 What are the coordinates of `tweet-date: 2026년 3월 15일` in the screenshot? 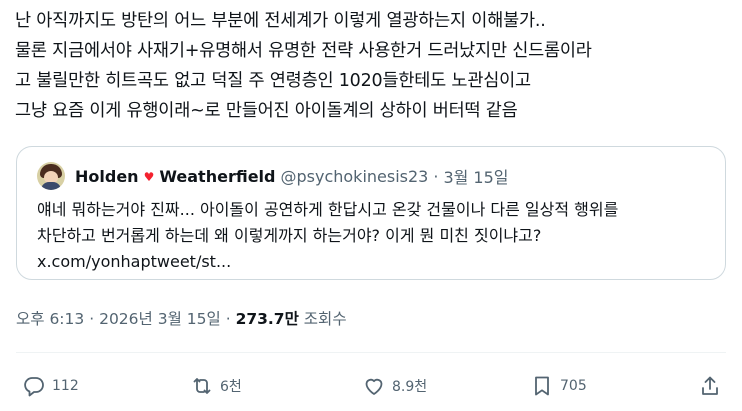 It's located at (160, 319).